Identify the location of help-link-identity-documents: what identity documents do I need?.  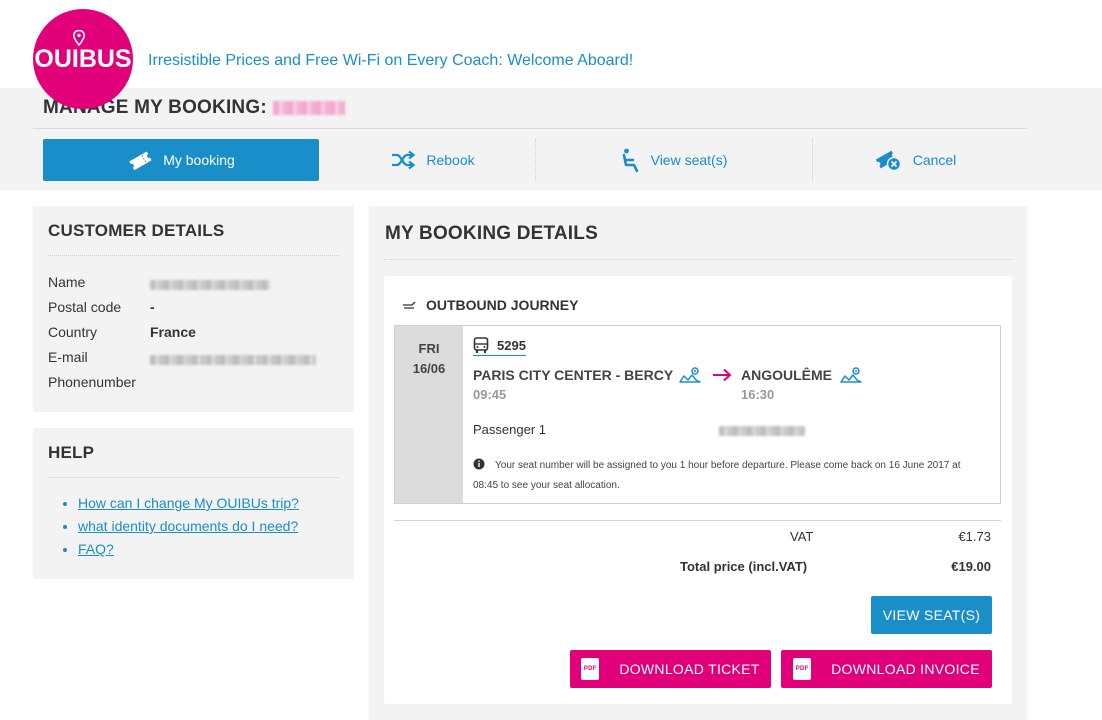
(188, 526).